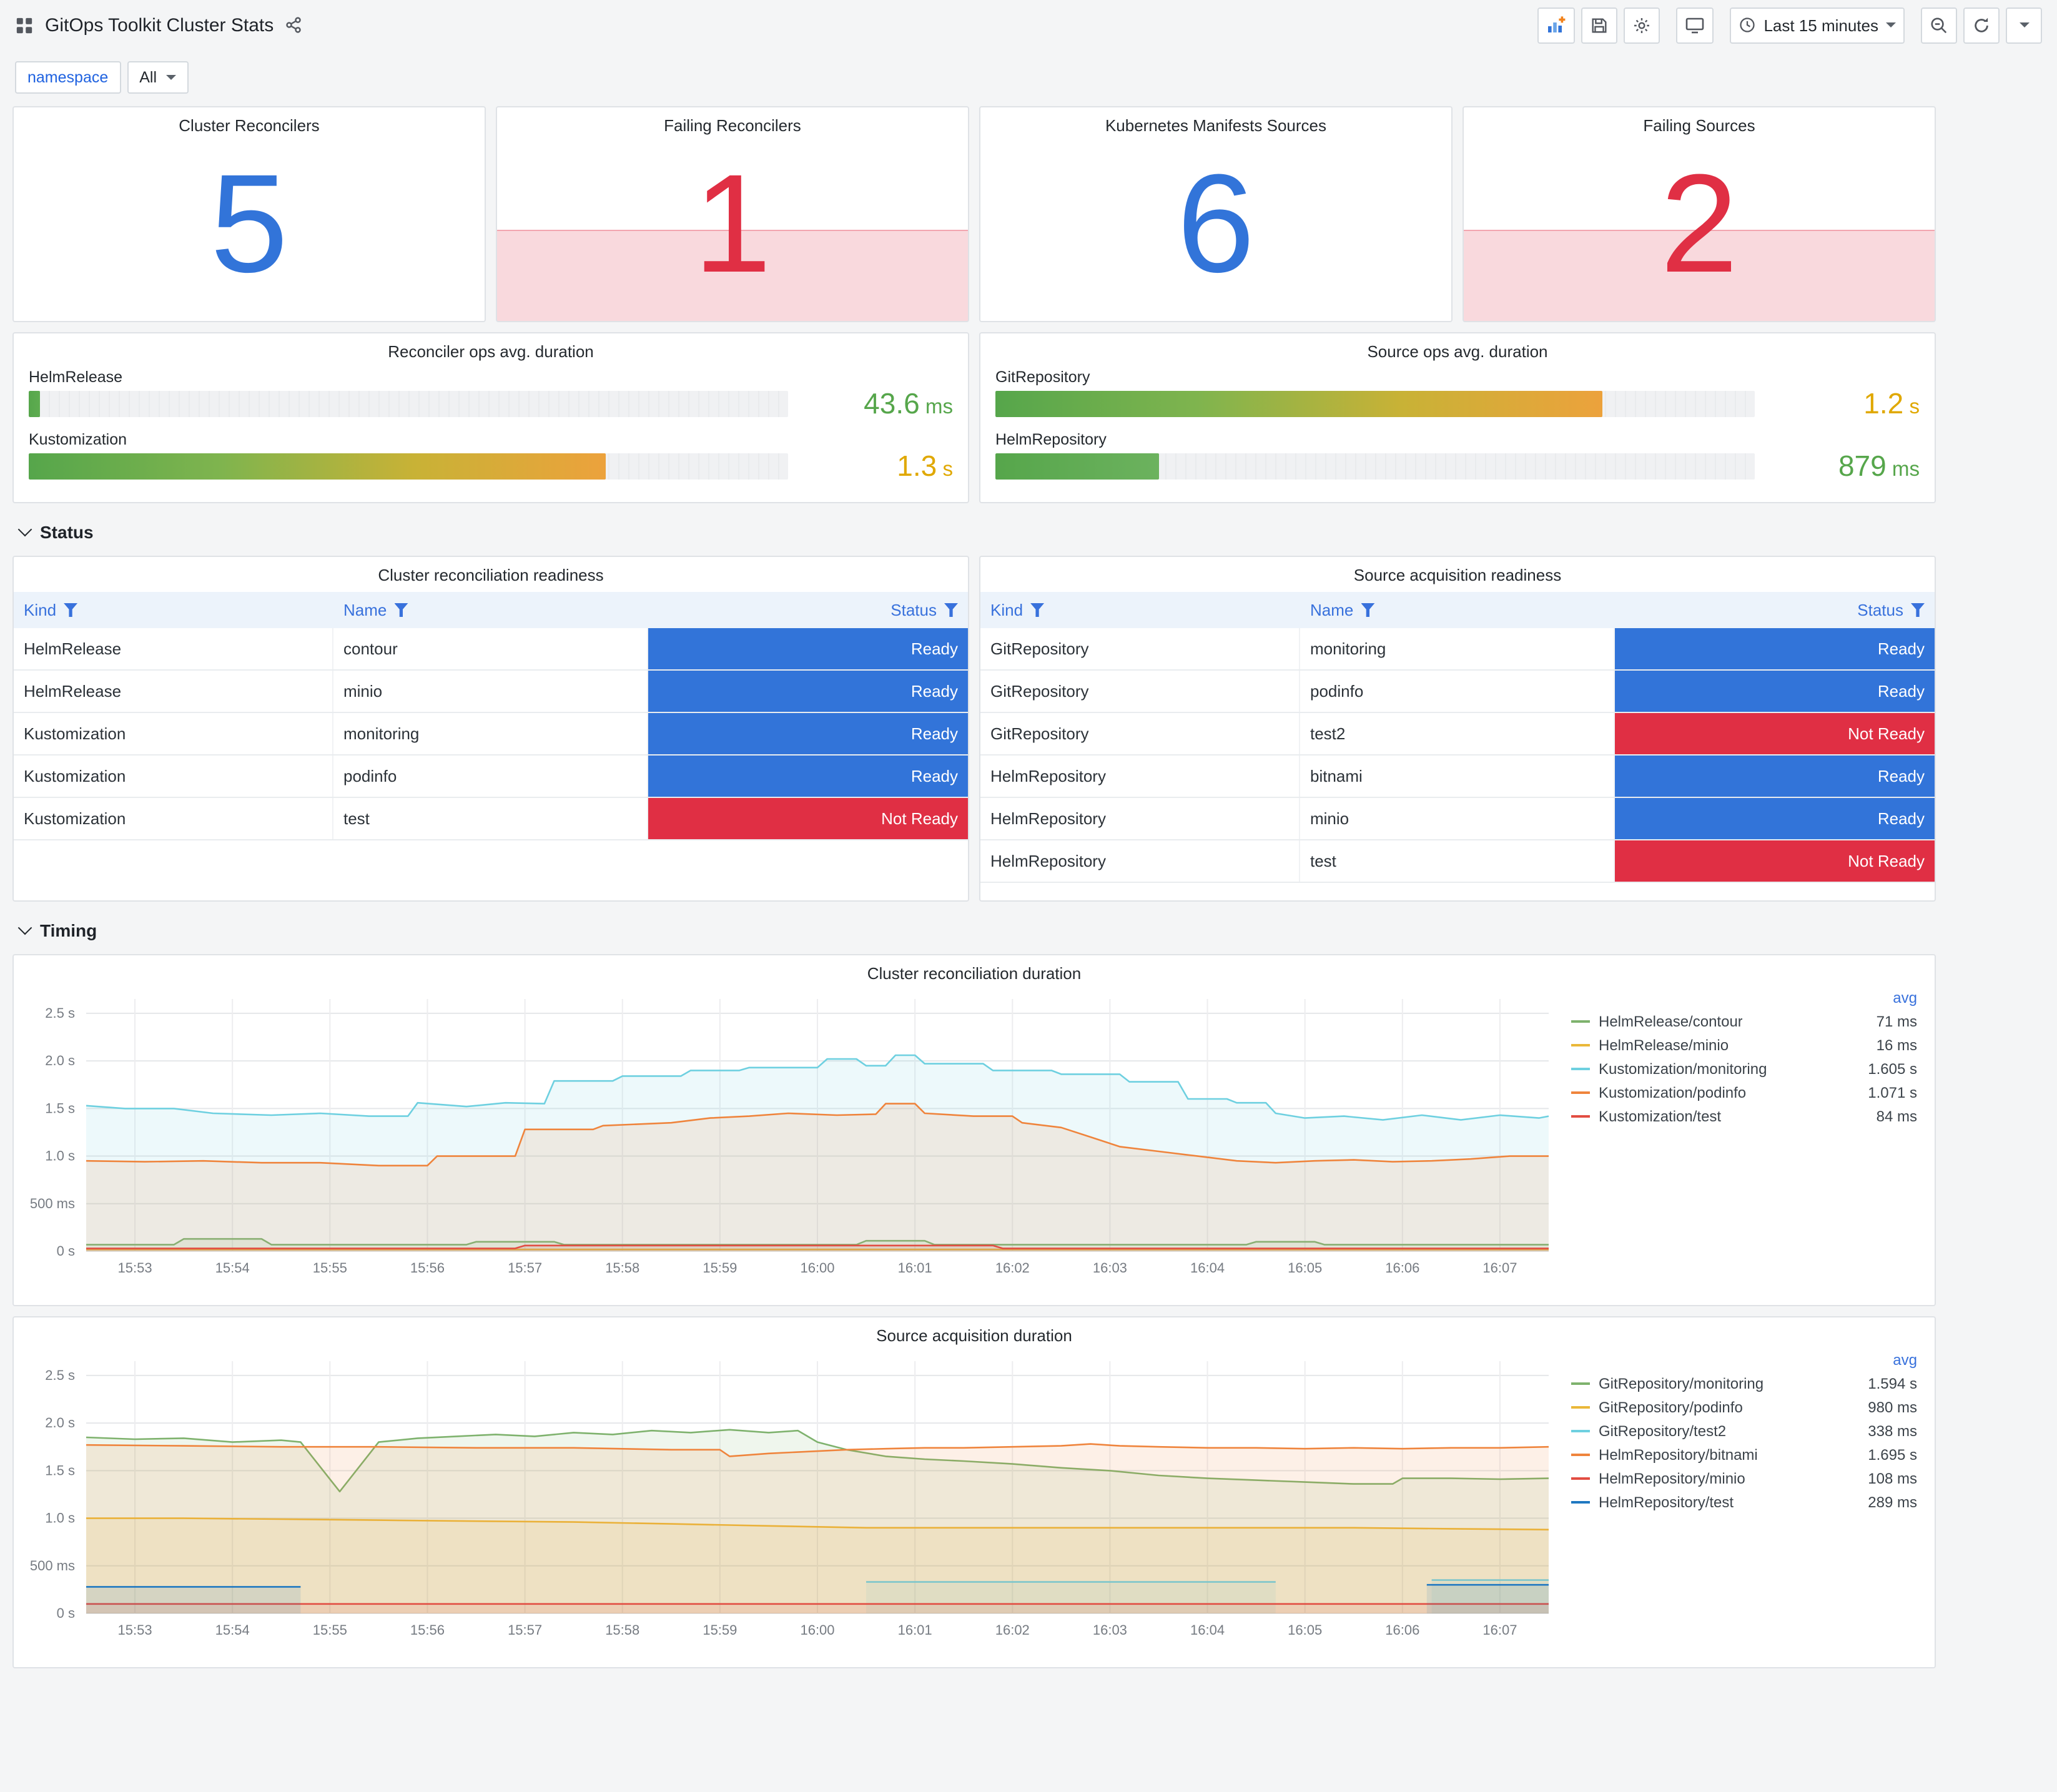  I want to click on legend-item: HelmRelease/contour 71 ms, so click(1744, 1021).